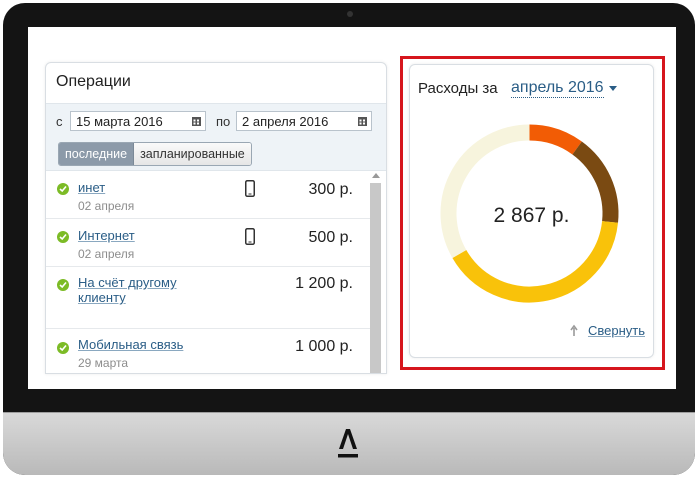 The width and height of the screenshot is (700, 478). What do you see at coordinates (574, 330) in the screenshot?
I see `collapse-arrow-icon` at bounding box center [574, 330].